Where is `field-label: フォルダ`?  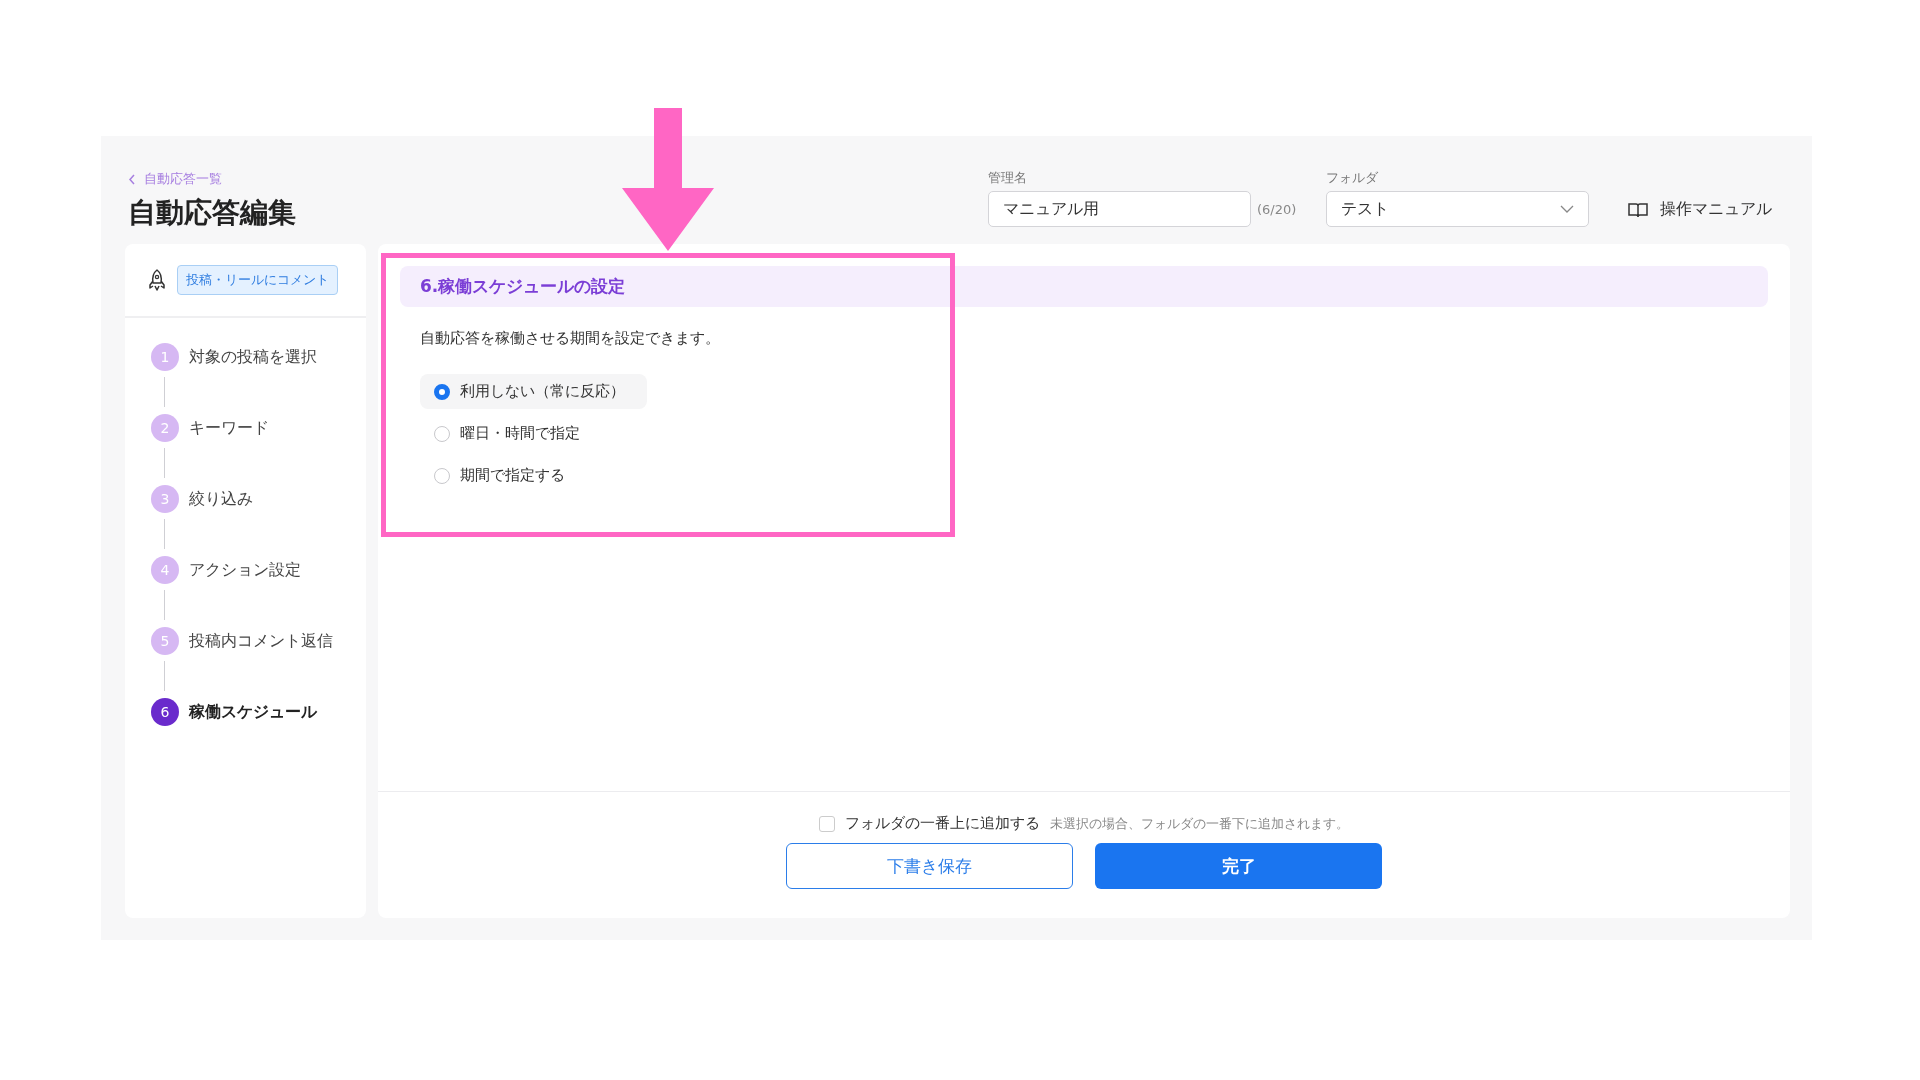 field-label: フォルダ is located at coordinates (1353, 178).